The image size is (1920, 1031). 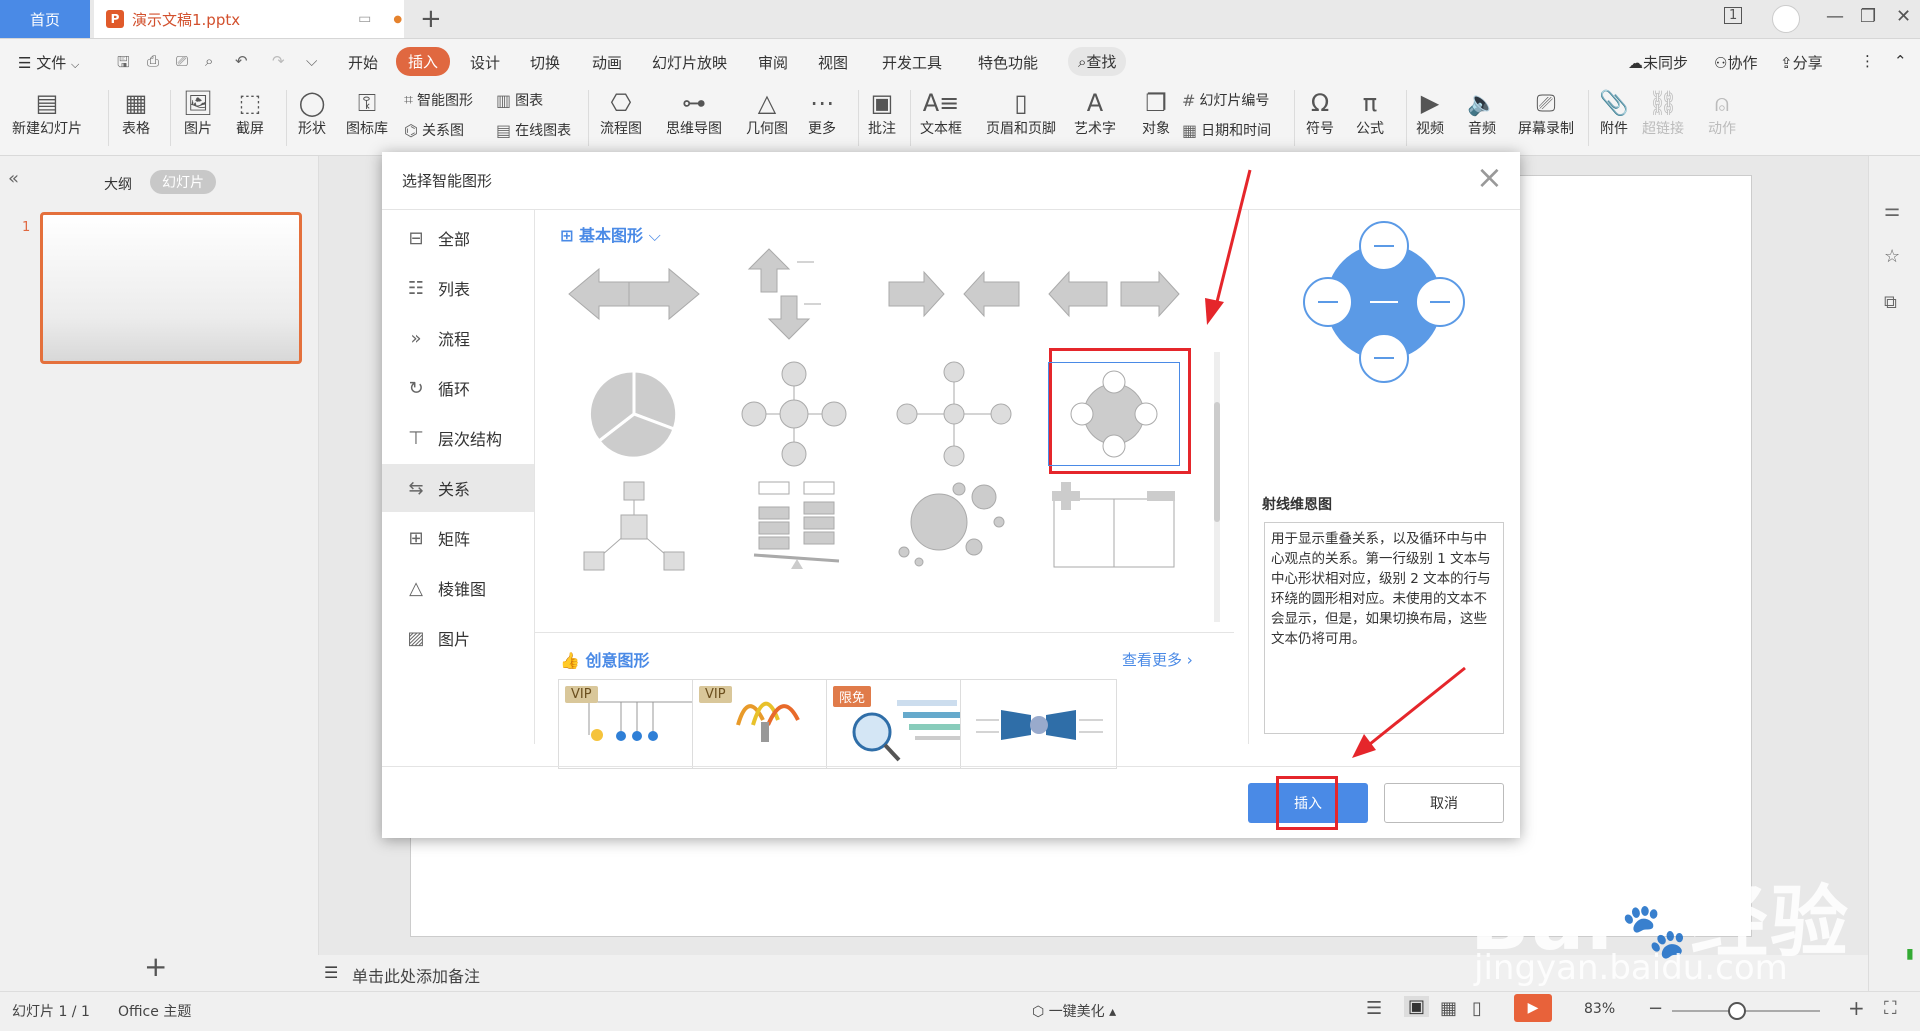 I want to click on symbol-button: Ω 符号, so click(x=1320, y=113).